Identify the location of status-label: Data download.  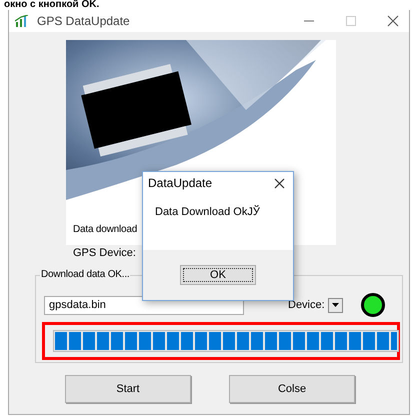
(105, 229).